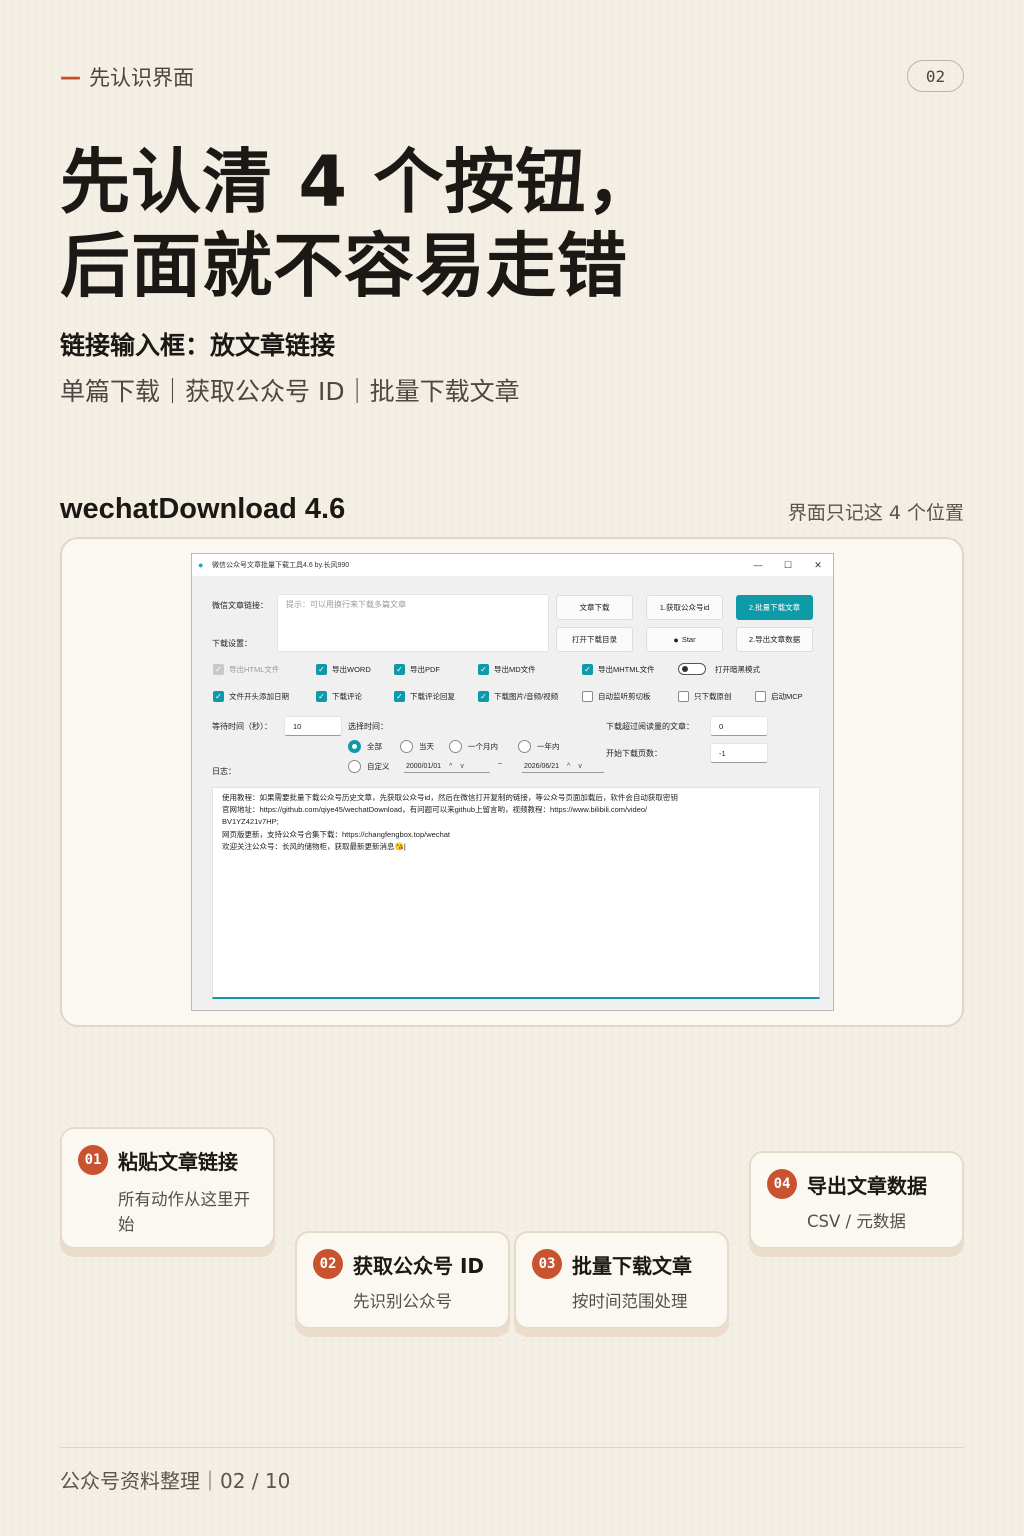 The image size is (1024, 1536). I want to click on min-views-input: 0, so click(739, 726).